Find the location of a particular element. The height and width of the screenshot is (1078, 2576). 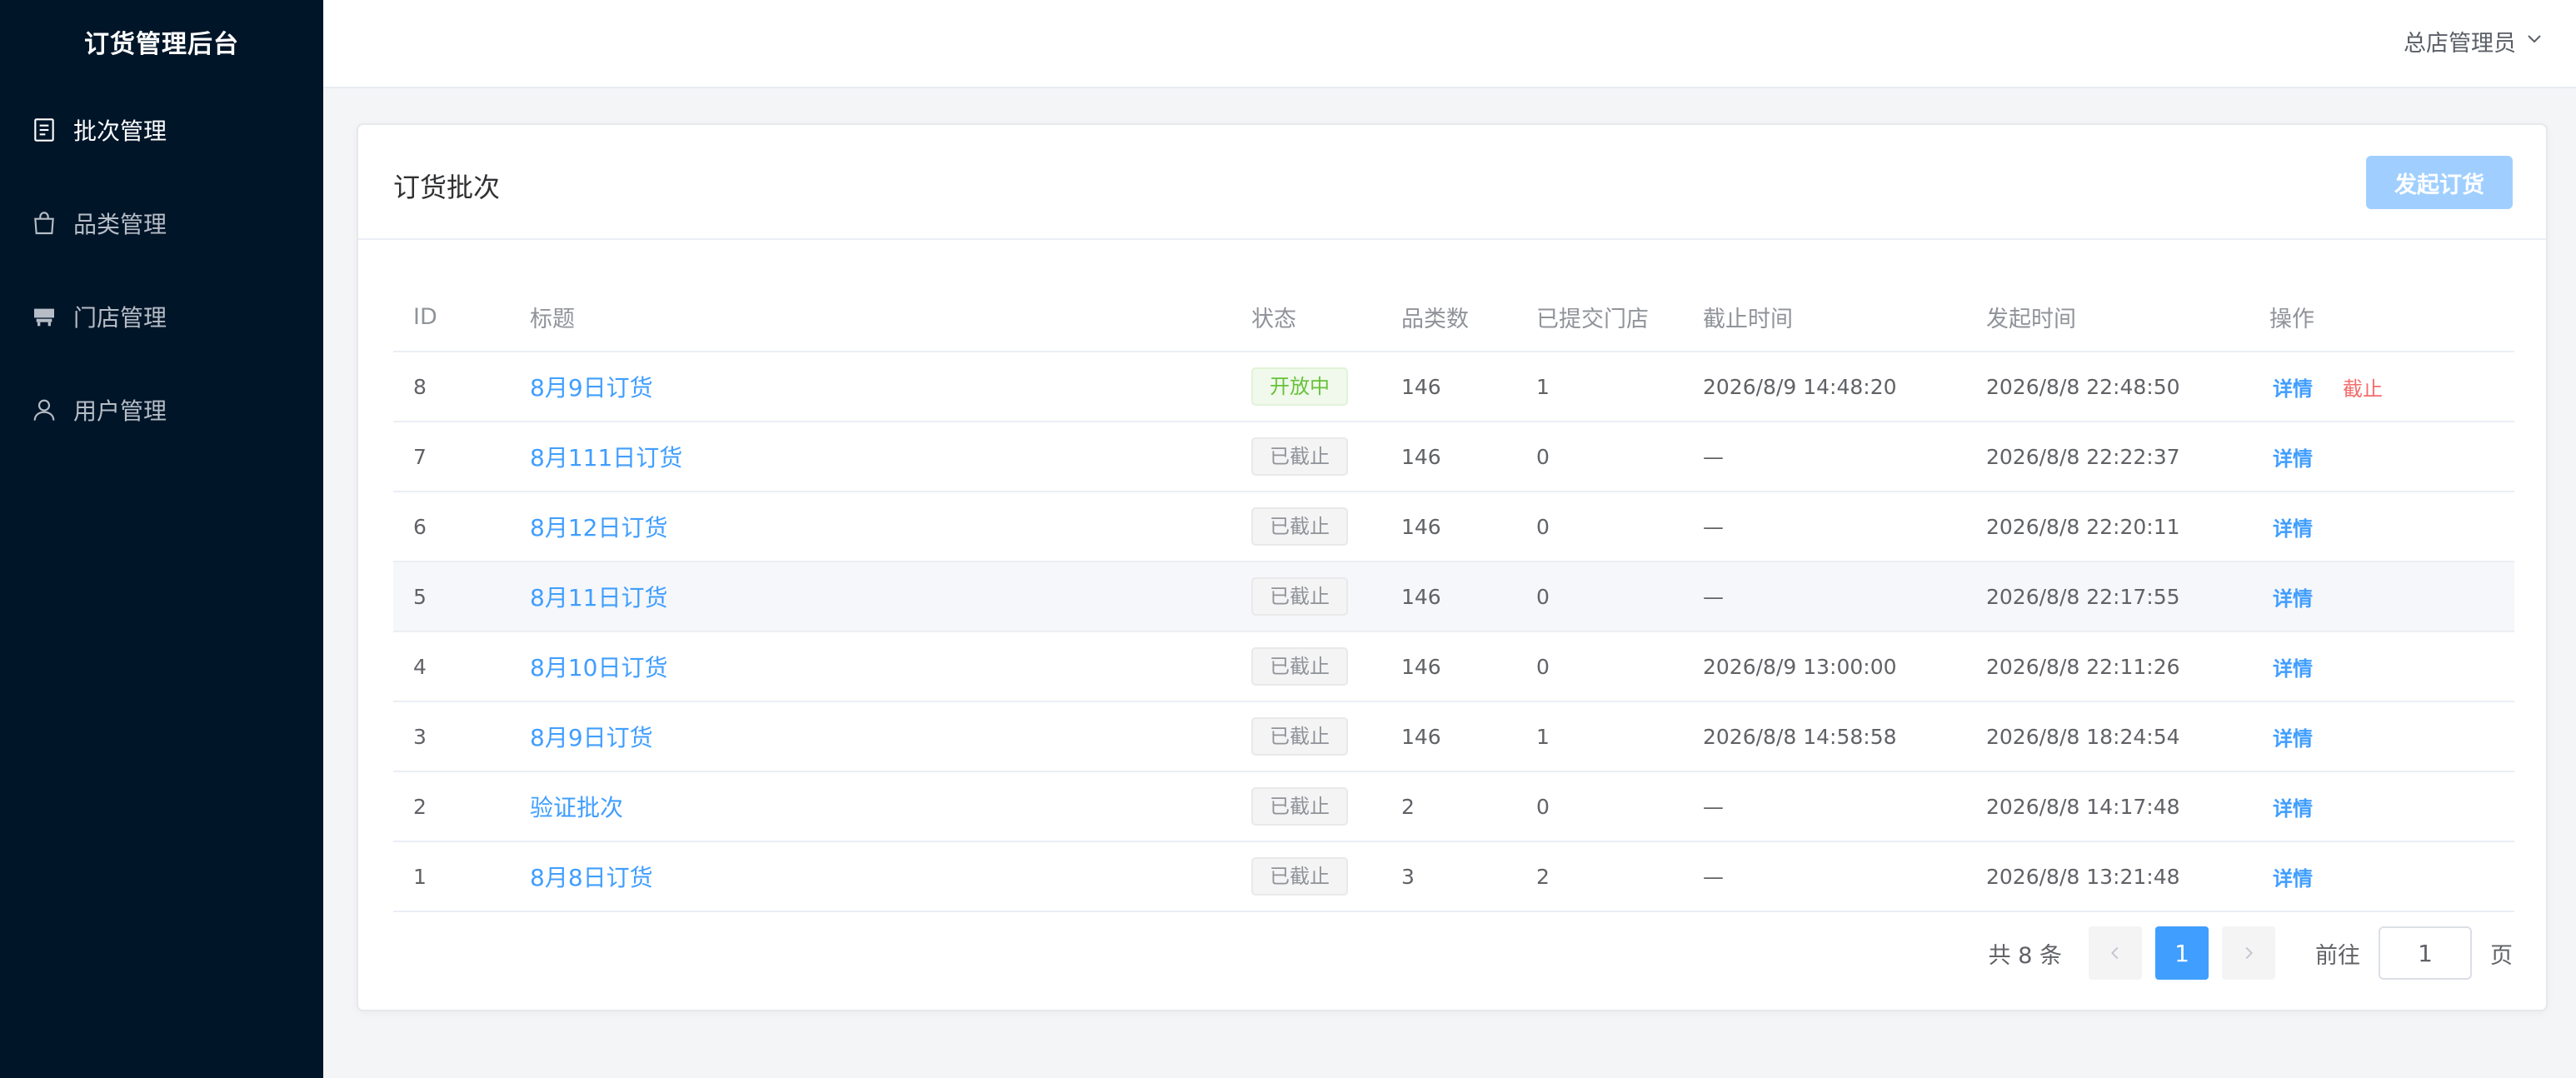

cell-created: 2026/8/8 22:11:26 is located at coordinates (2107, 666).